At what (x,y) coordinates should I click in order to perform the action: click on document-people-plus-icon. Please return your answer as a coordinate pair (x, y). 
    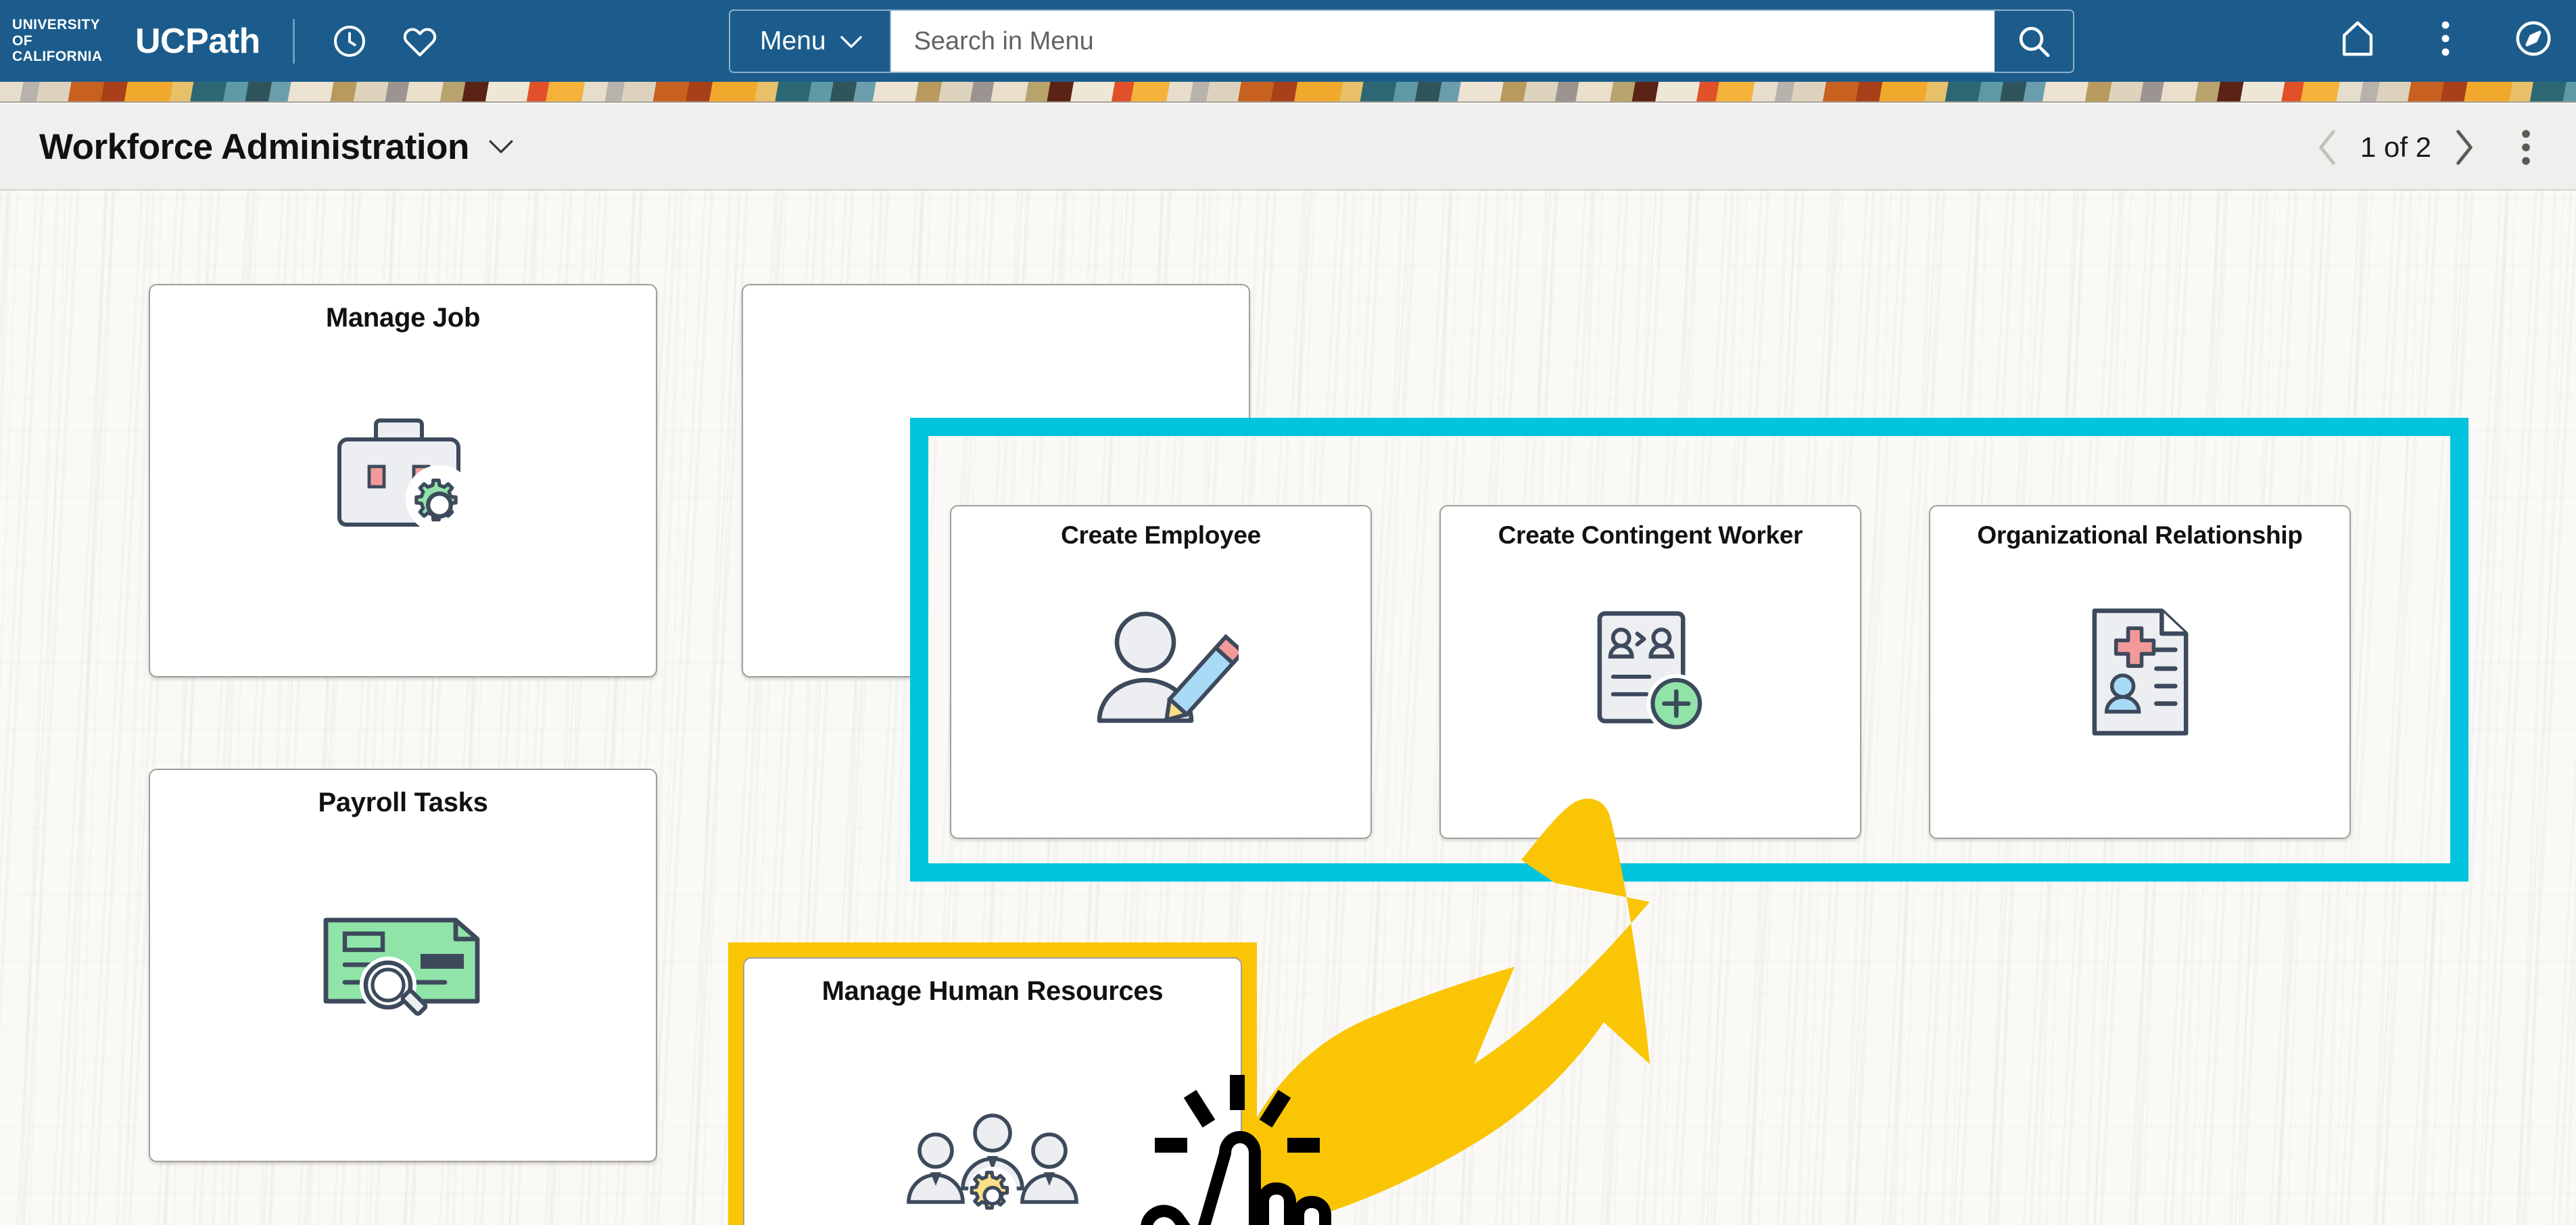
    Looking at the image, I should click on (1650, 672).